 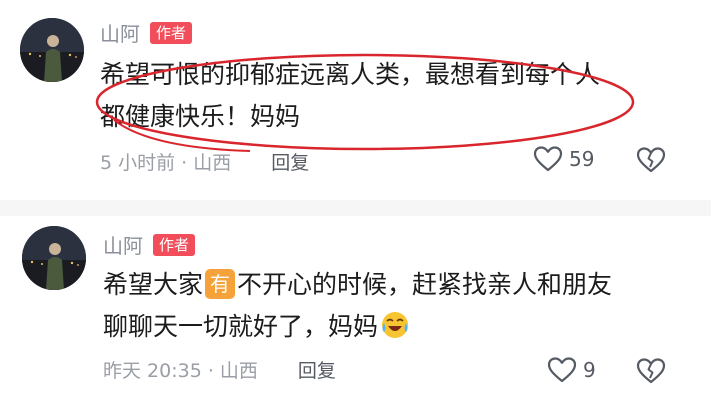 What do you see at coordinates (350, 96) in the screenshot?
I see `comment-text: 希望可恨的抑郁症远离人类，最想看到每个人 都健康快乐！妈妈` at bounding box center [350, 96].